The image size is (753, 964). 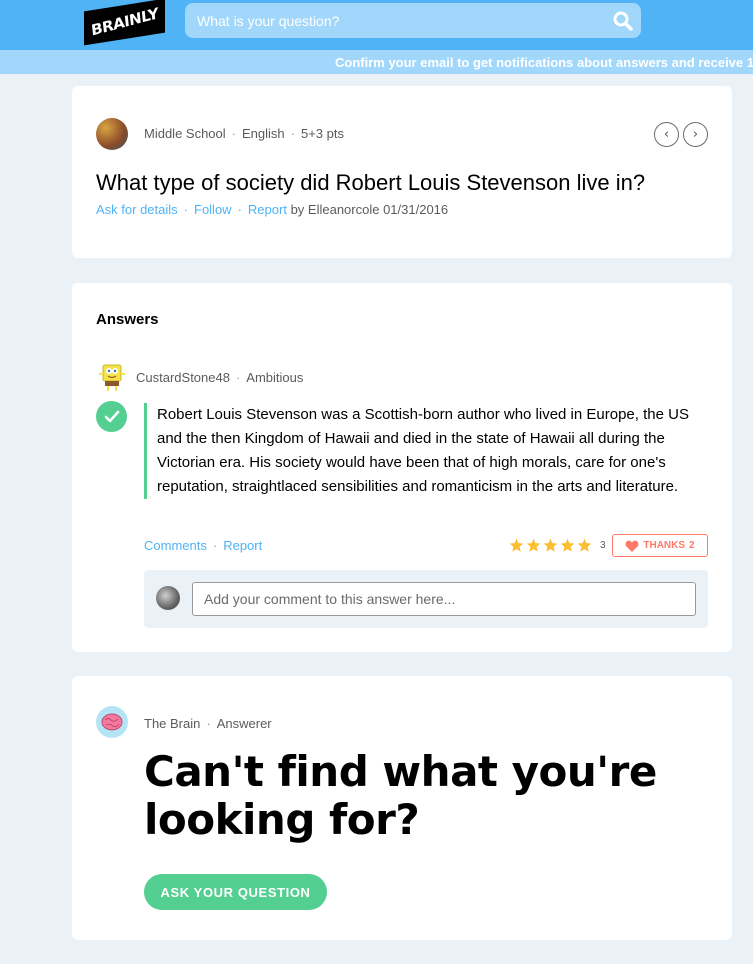 I want to click on answer-meta: CustardStone48 · Ambitious, so click(x=220, y=377).